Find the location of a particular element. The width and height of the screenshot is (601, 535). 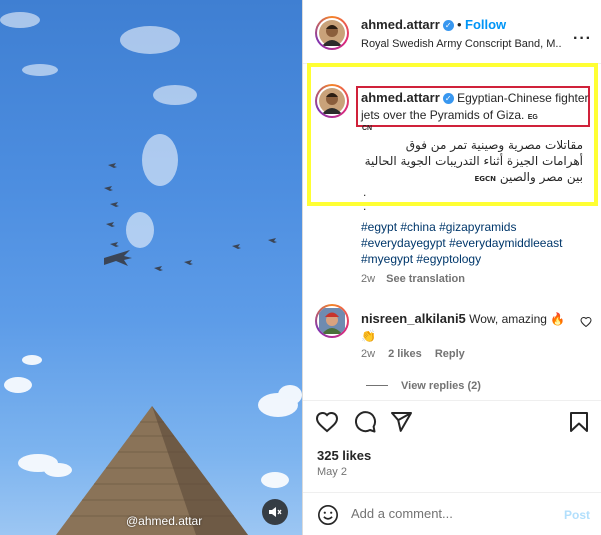

caption-avatar is located at coordinates (332, 101).